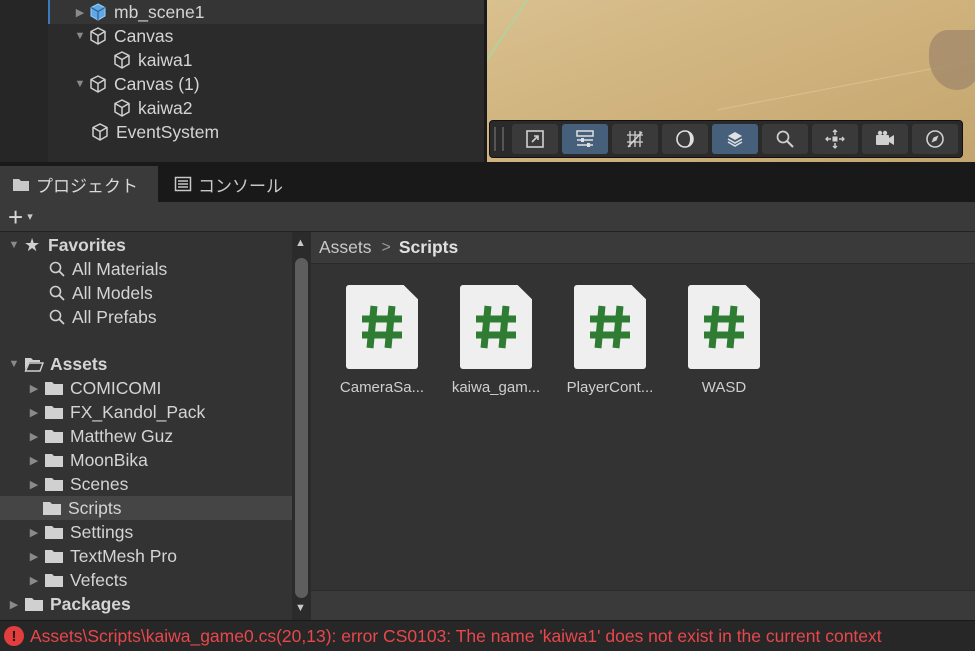 The height and width of the screenshot is (651, 975). Describe the element at coordinates (146, 508) in the screenshot. I see `tree-folder-scripts: Scripts` at that location.